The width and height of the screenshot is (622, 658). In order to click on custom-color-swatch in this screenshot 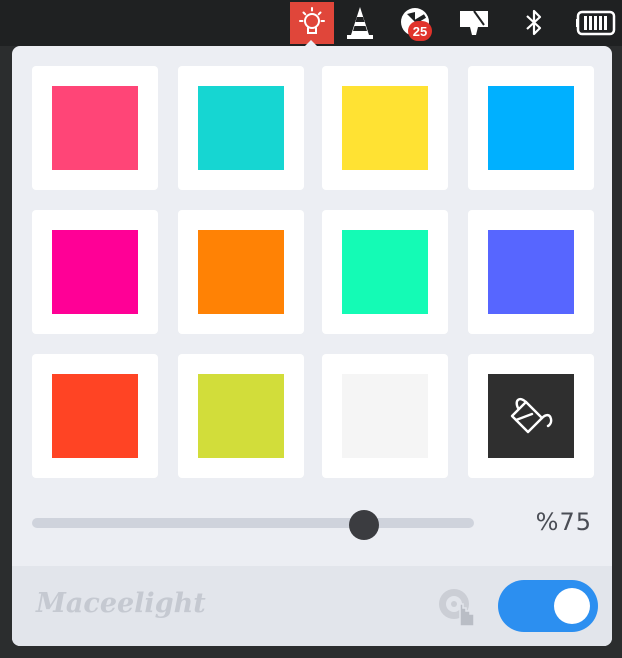, I will do `click(531, 416)`.